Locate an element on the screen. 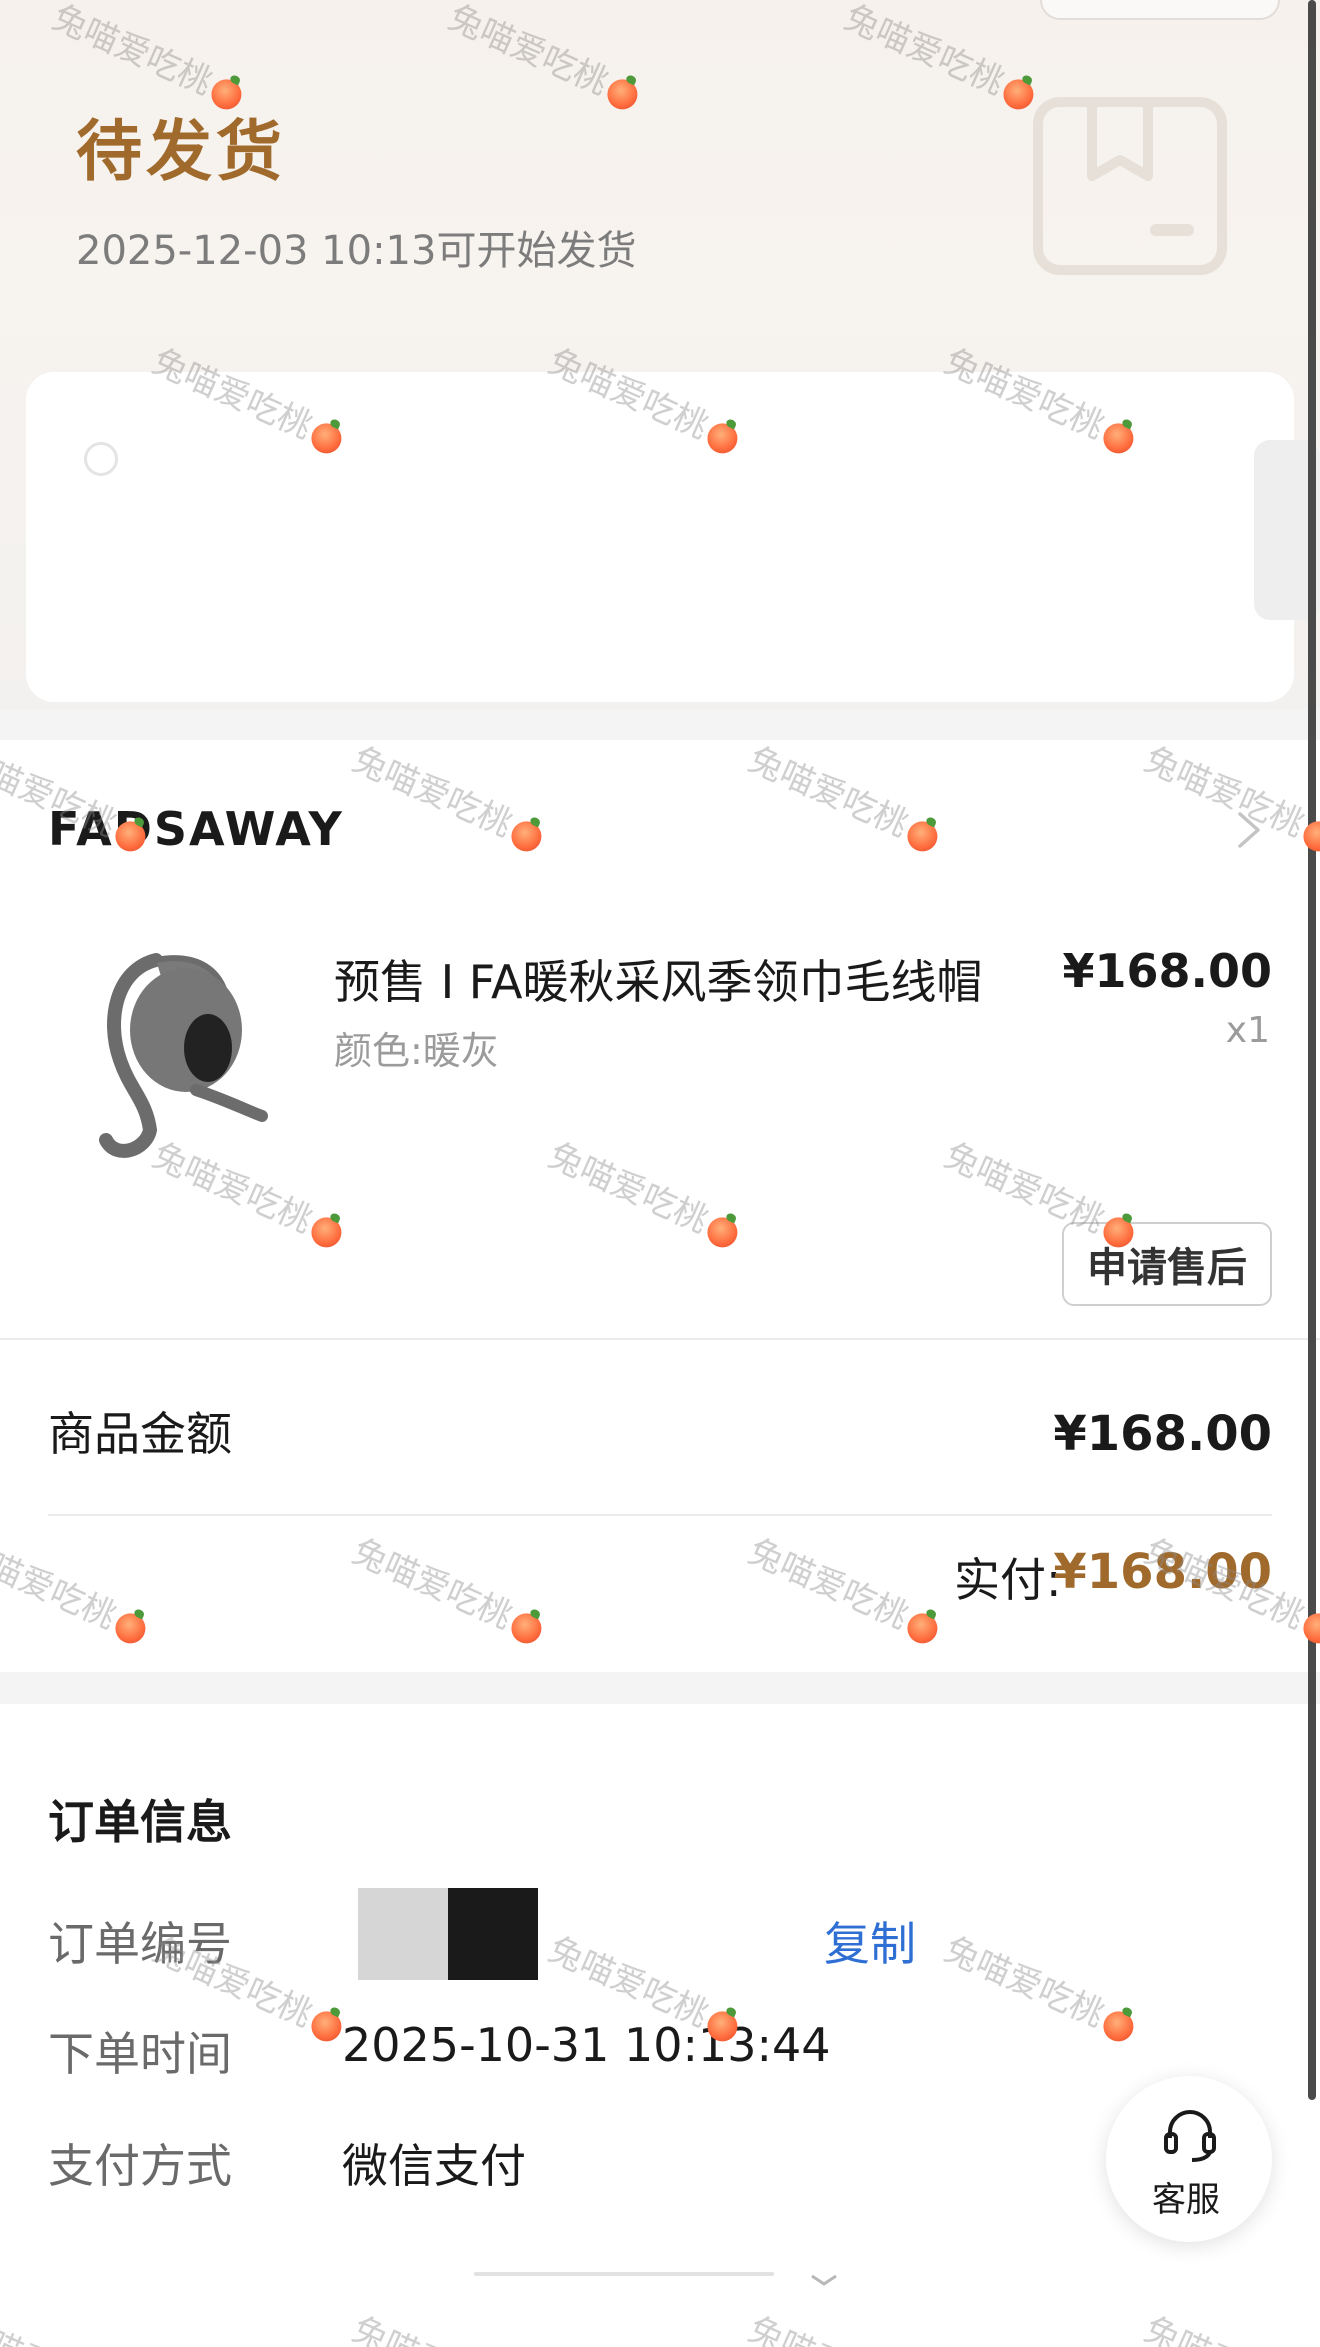 Image resolution: width=1320 pixels, height=2347 pixels. order-status-title: 待发货 is located at coordinates (181, 151).